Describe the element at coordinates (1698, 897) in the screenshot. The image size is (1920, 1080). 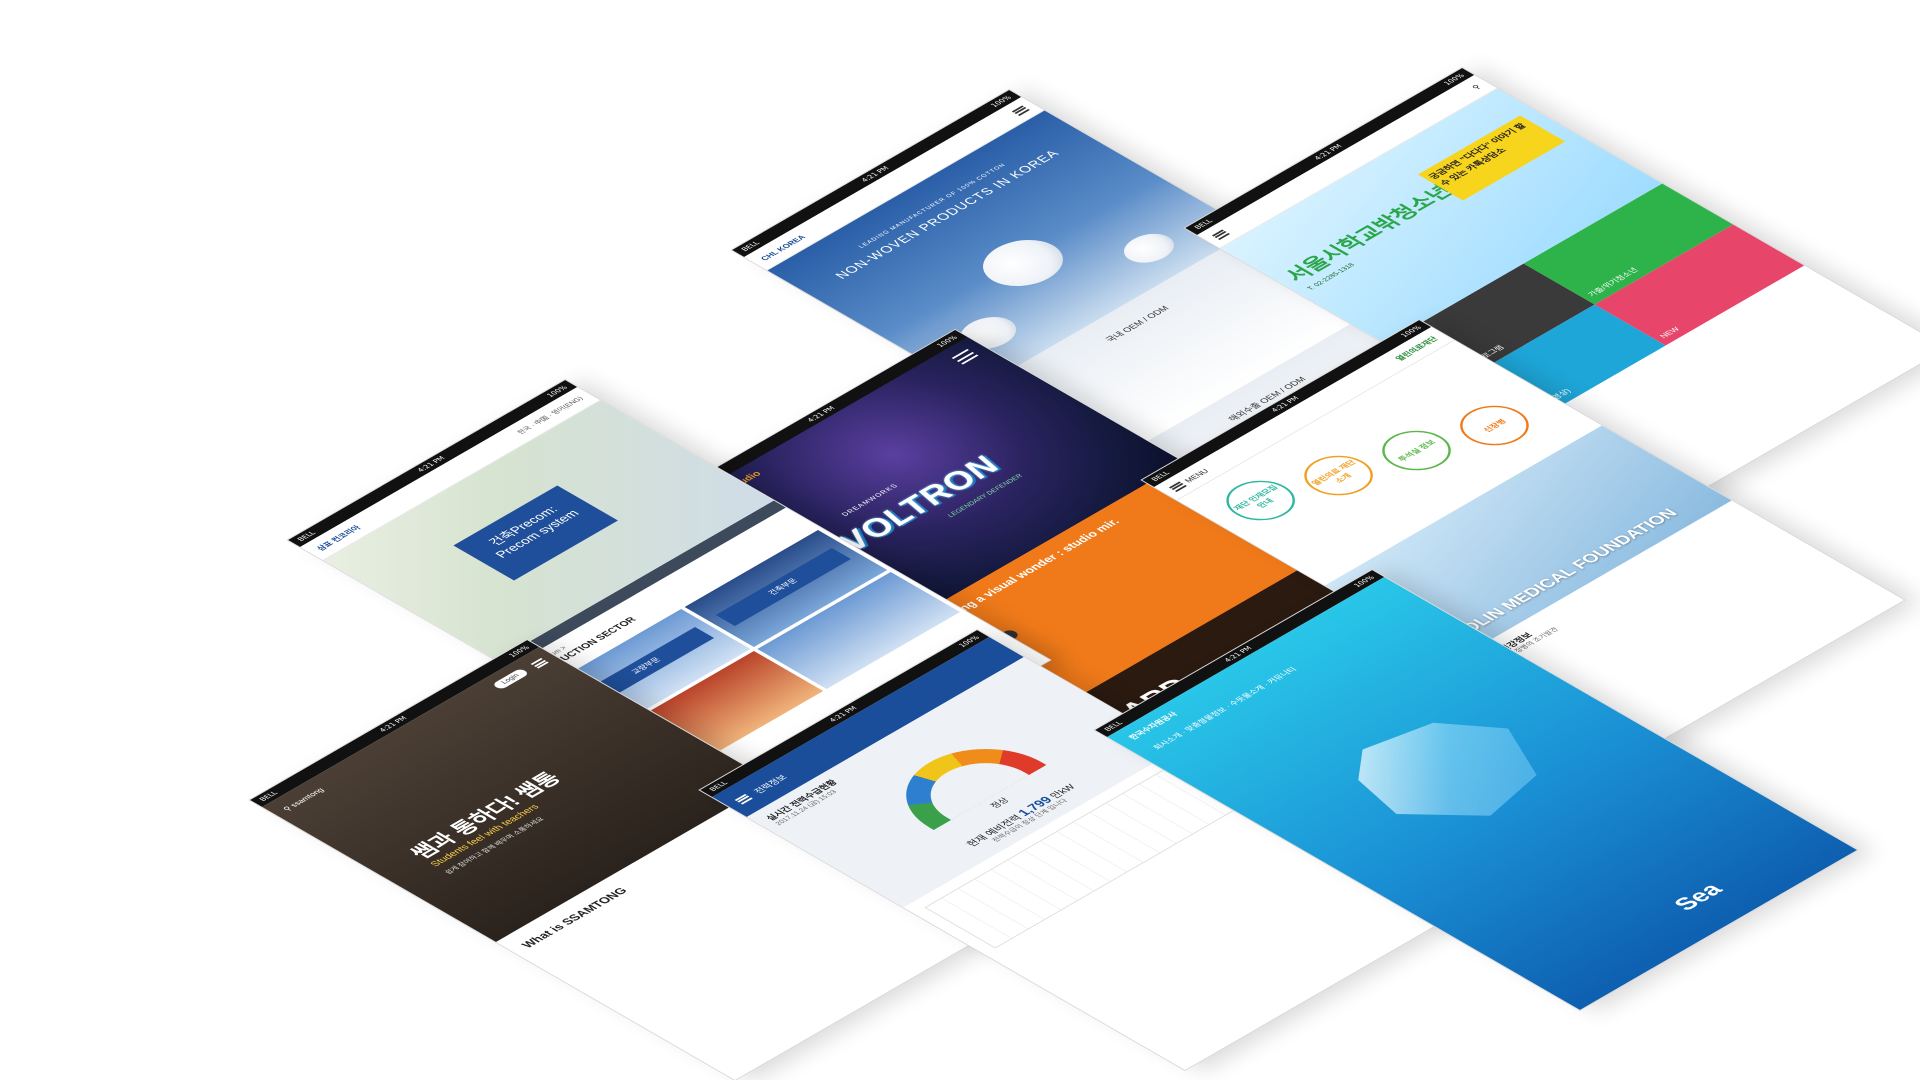
I see `hero-tagline: Sea` at that location.